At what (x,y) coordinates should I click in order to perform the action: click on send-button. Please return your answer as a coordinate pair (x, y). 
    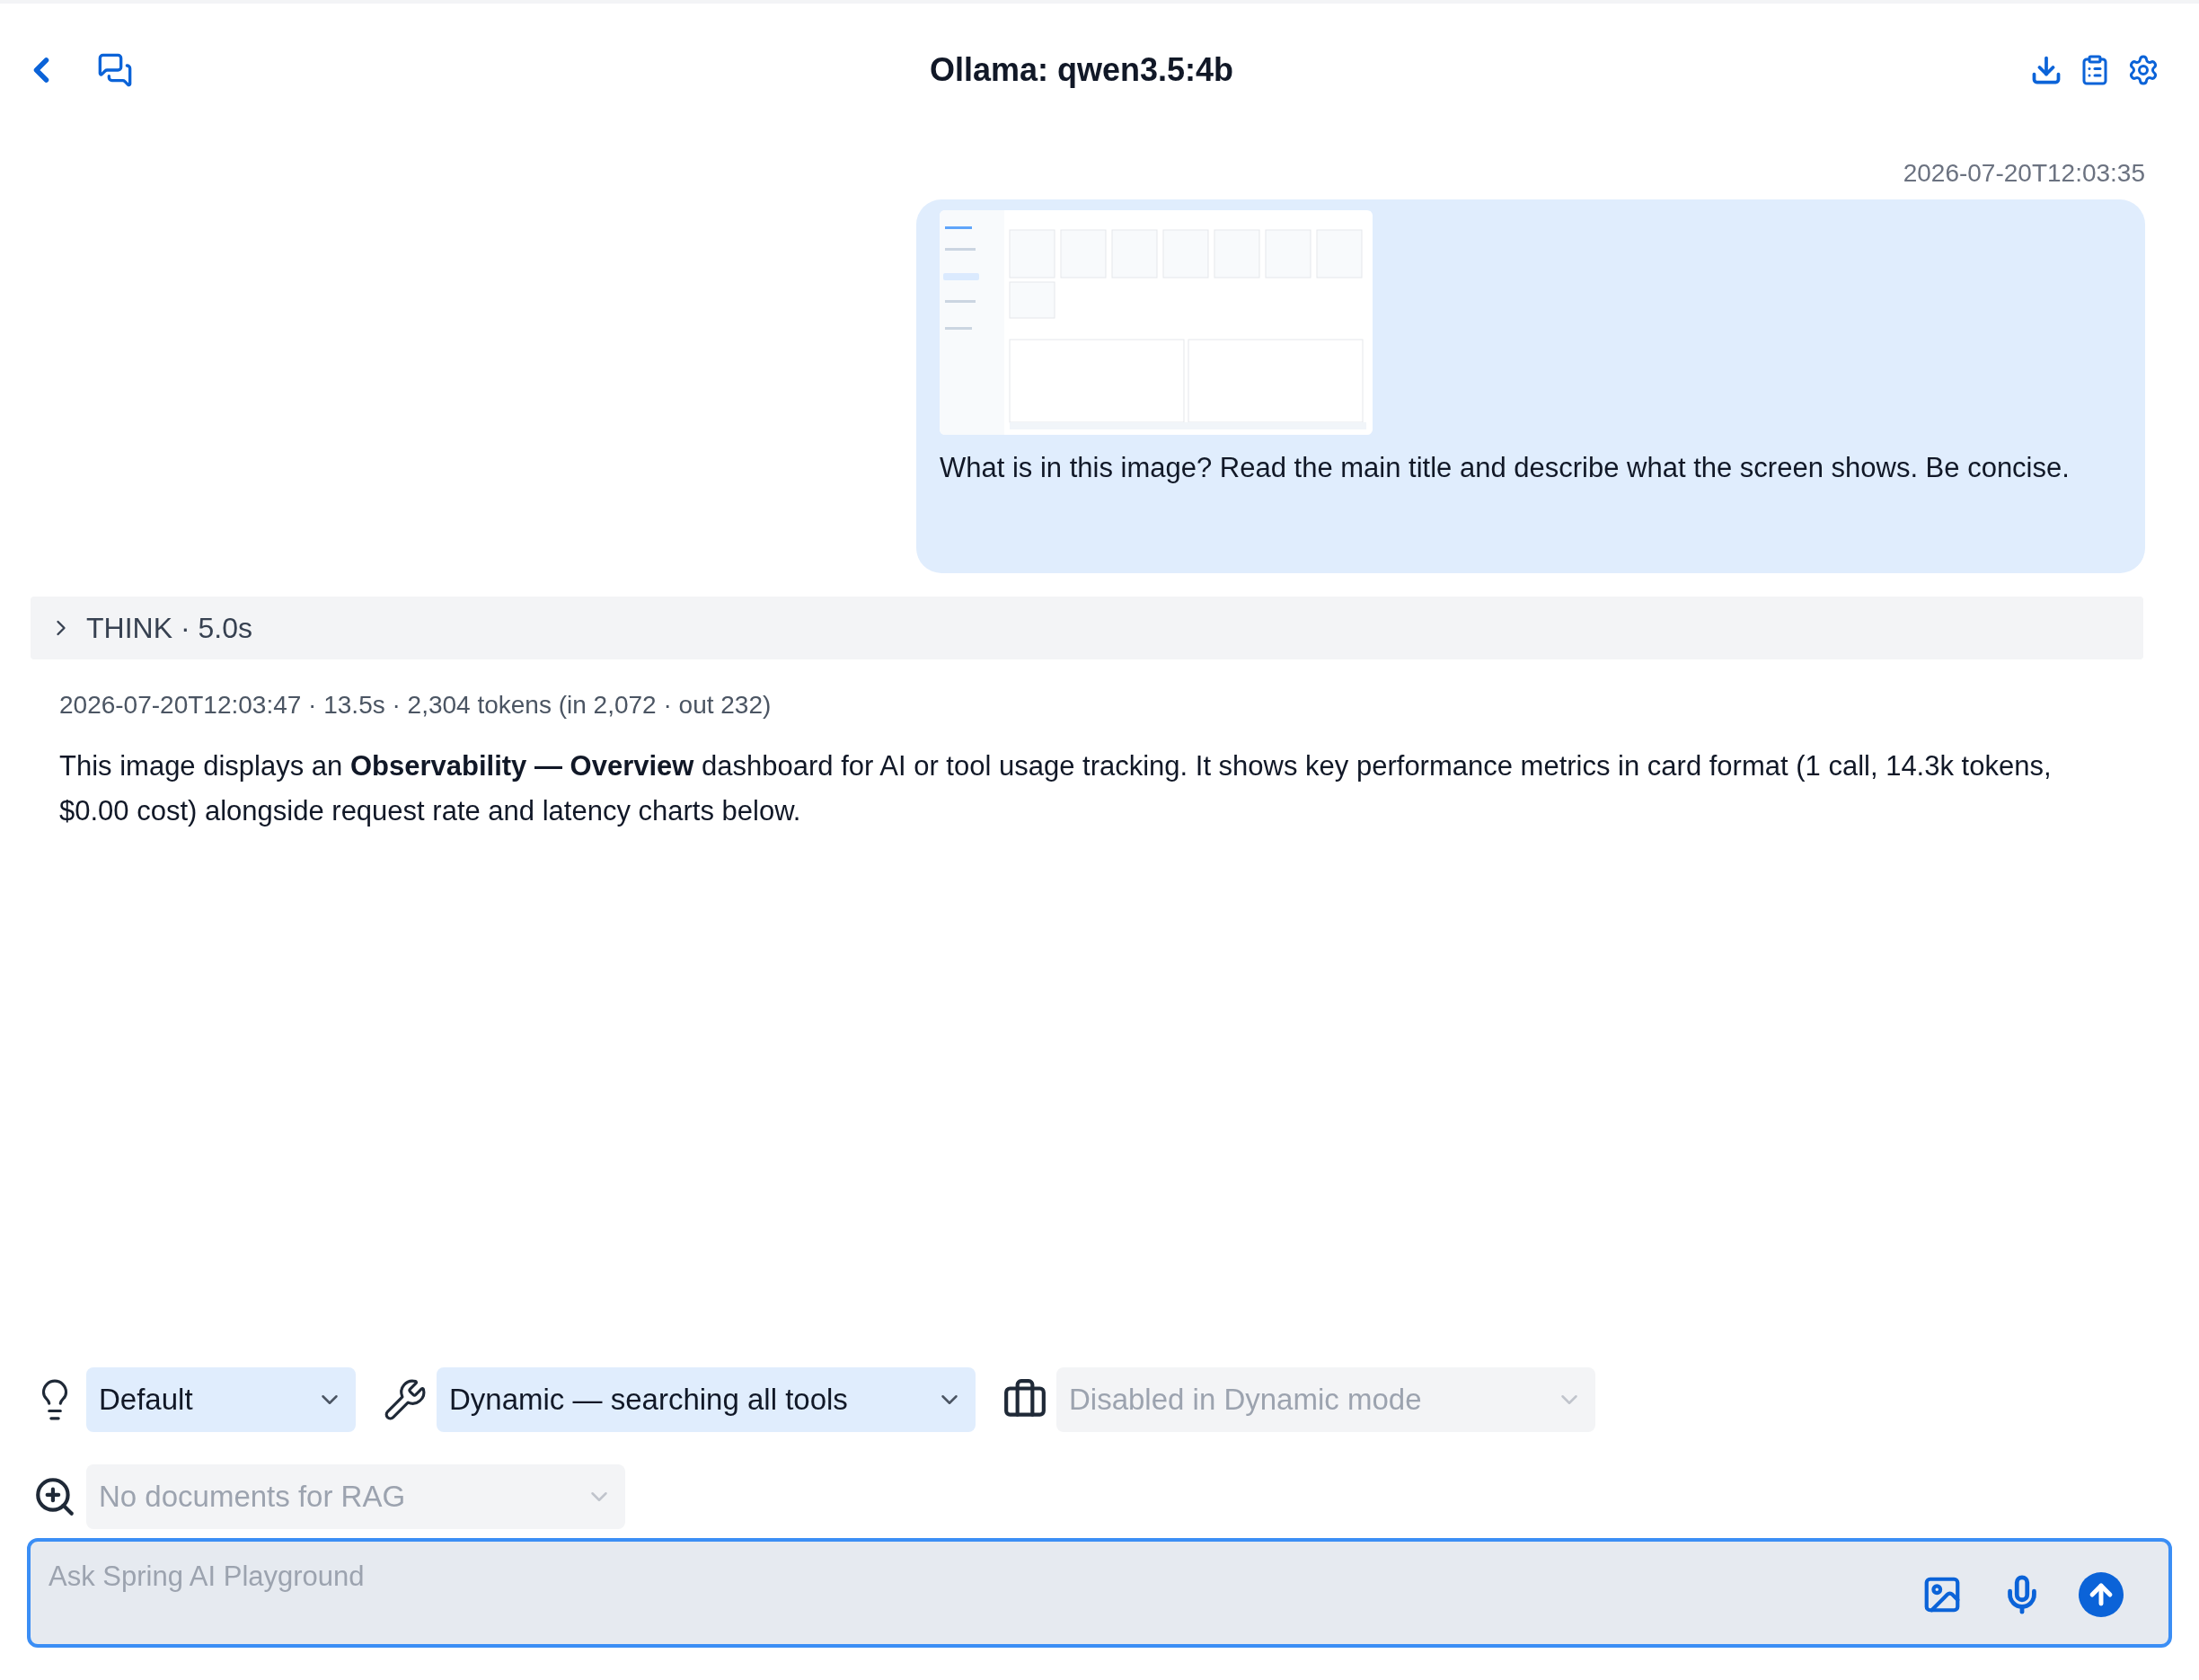
    Looking at the image, I should click on (2101, 1594).